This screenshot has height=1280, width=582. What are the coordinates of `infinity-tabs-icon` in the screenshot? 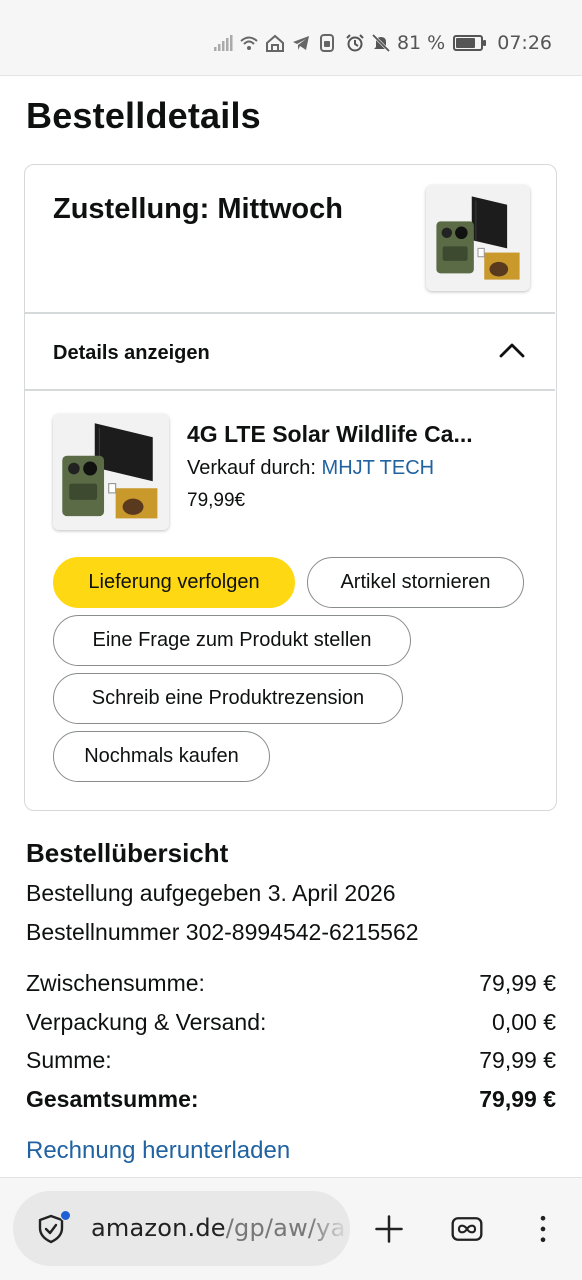 It's located at (467, 1229).